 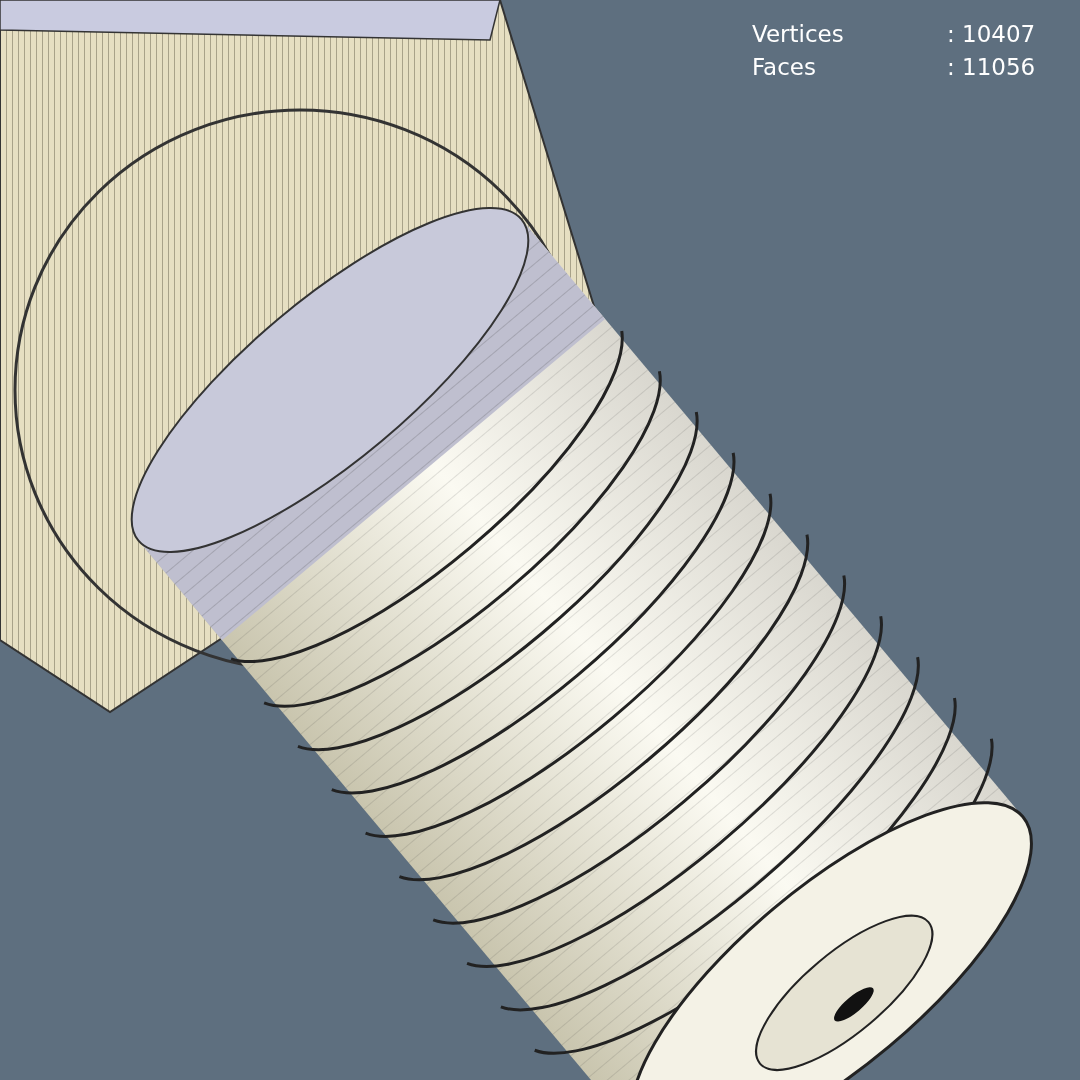 What do you see at coordinates (784, 67) in the screenshot?
I see `stat-label: Faces` at bounding box center [784, 67].